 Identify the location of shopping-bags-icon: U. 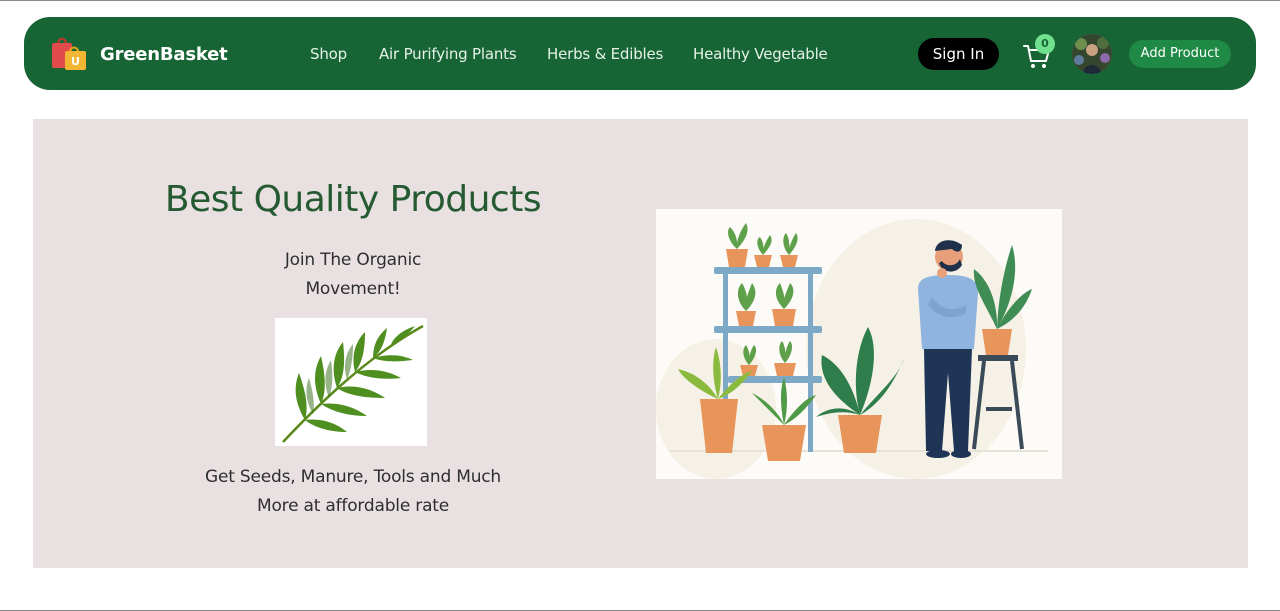
(69, 53).